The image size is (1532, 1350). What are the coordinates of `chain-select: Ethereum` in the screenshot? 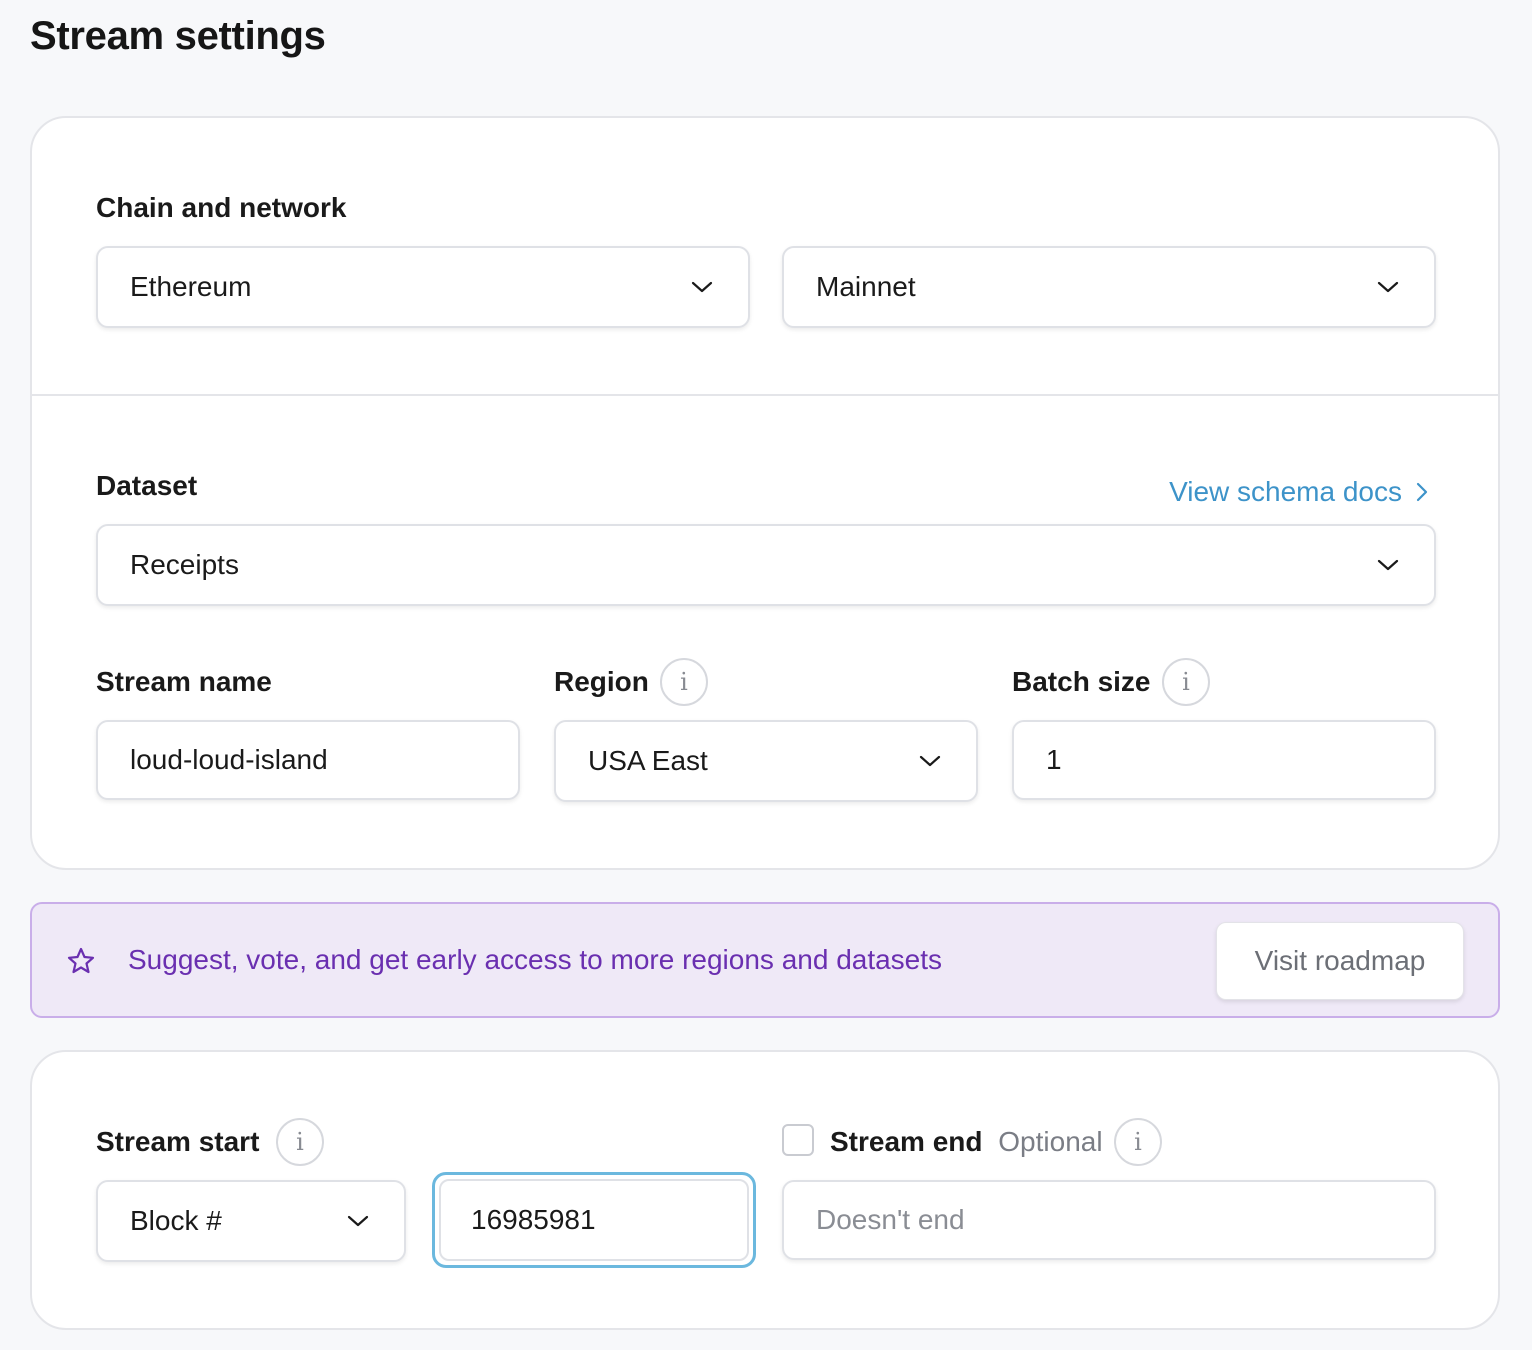 It's located at (423, 287).